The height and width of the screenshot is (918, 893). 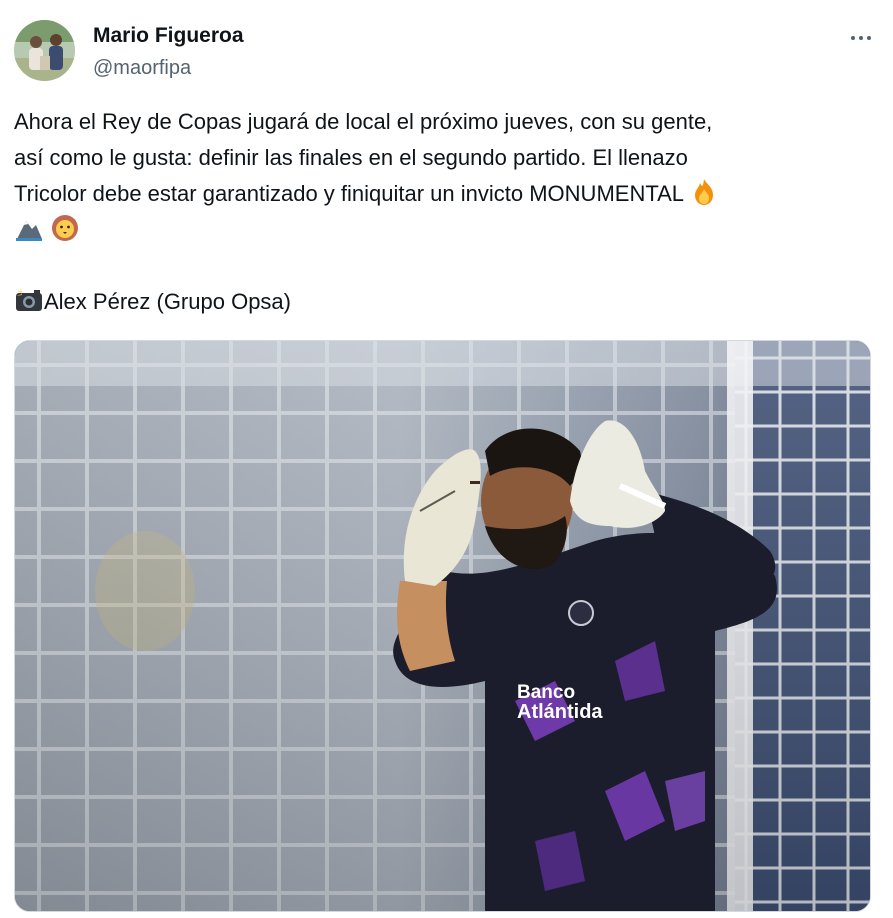 I want to click on avatar, so click(x=44, y=50).